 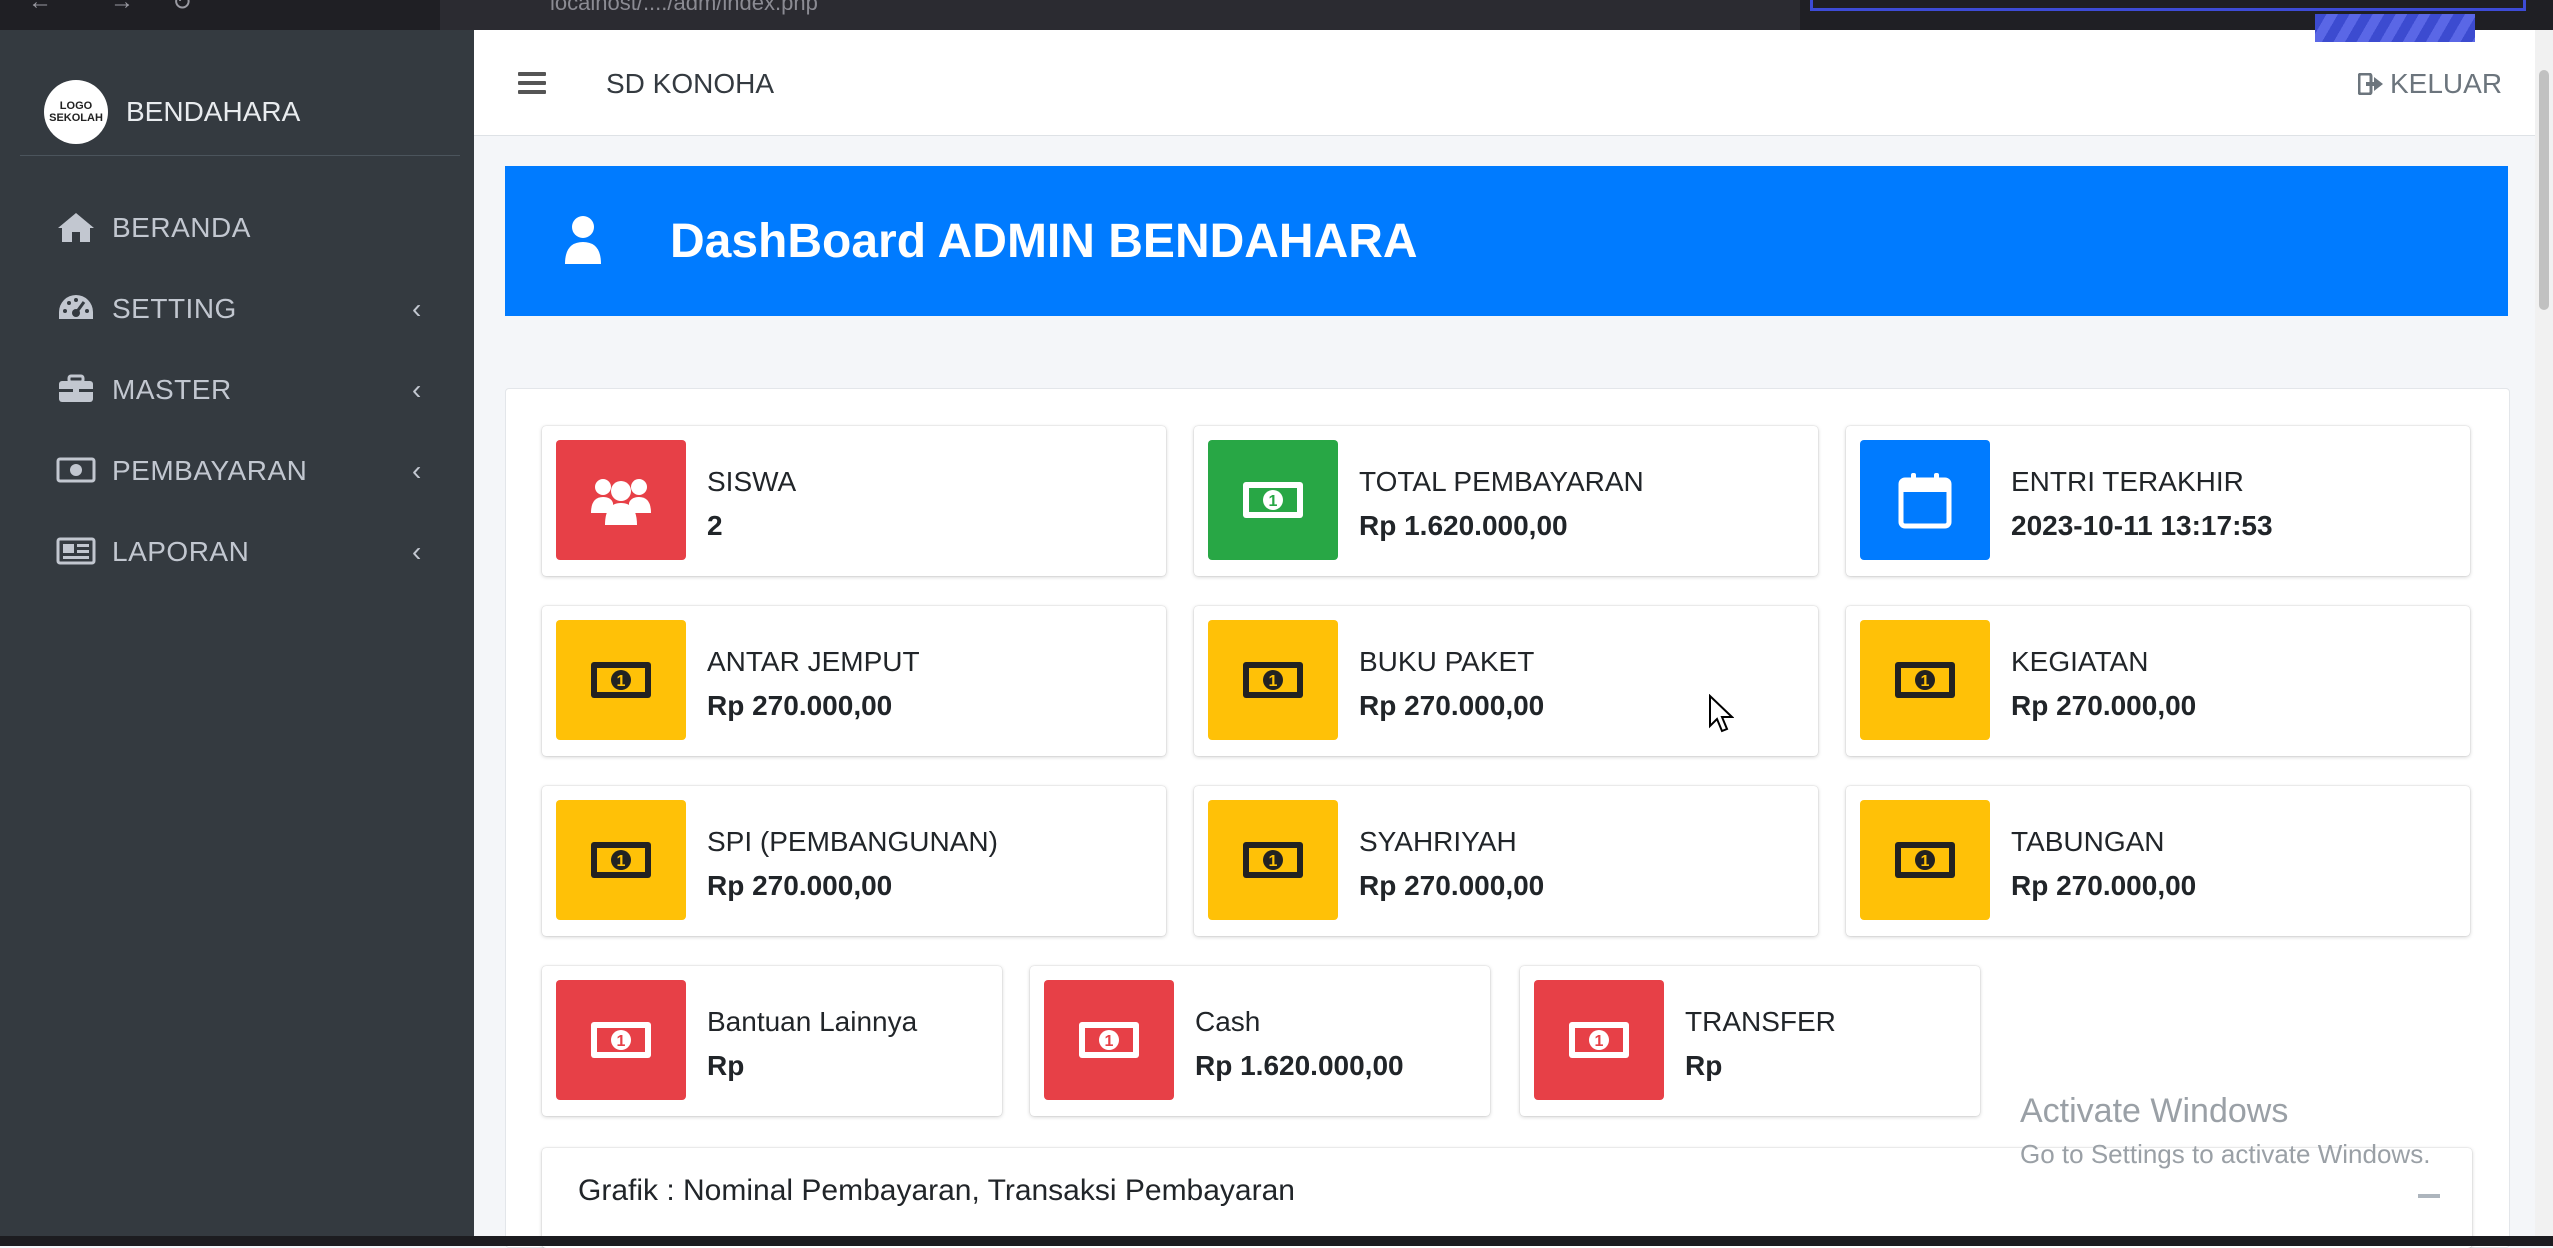 I want to click on stat-label: KEGIATAN, so click(x=2080, y=661).